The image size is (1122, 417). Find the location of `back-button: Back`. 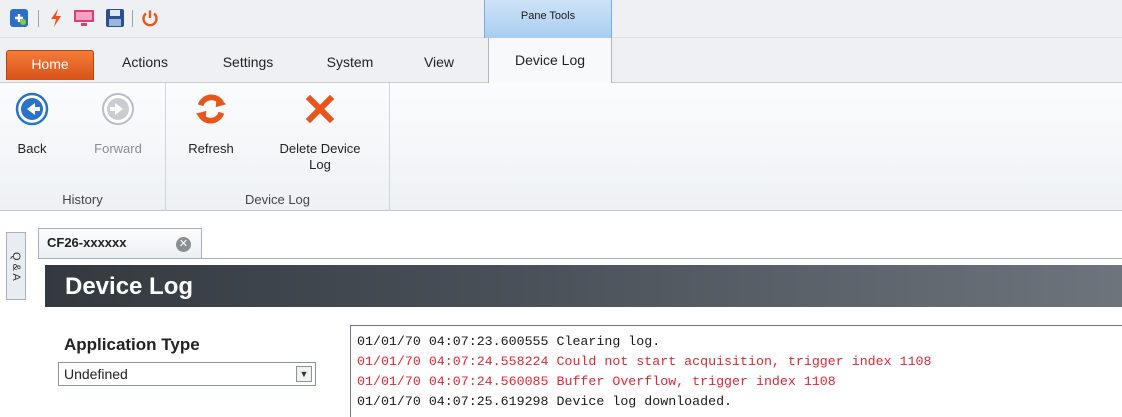

back-button: Back is located at coordinates (32, 124).